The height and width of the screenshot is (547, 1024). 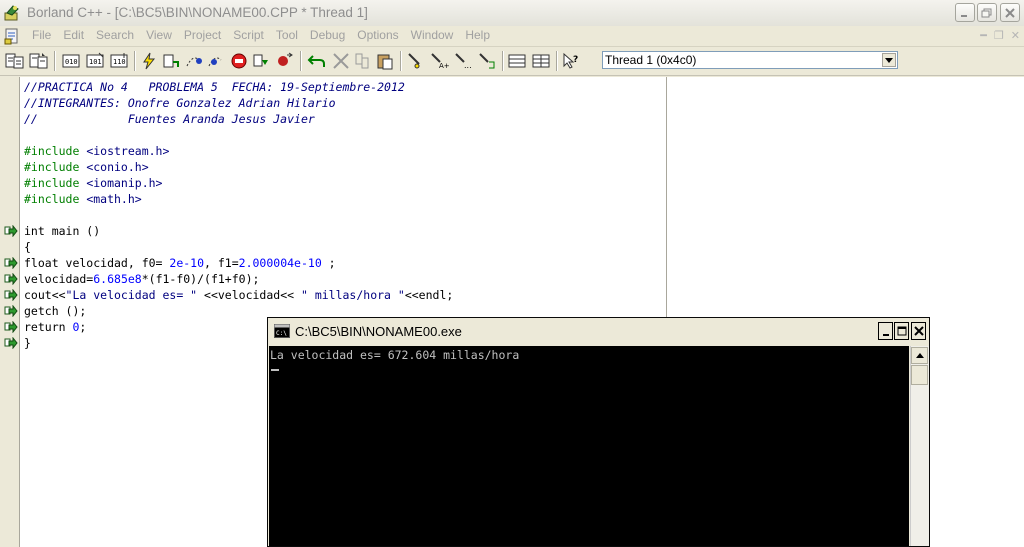 What do you see at coordinates (239, 61) in the screenshot?
I see `stop-icon` at bounding box center [239, 61].